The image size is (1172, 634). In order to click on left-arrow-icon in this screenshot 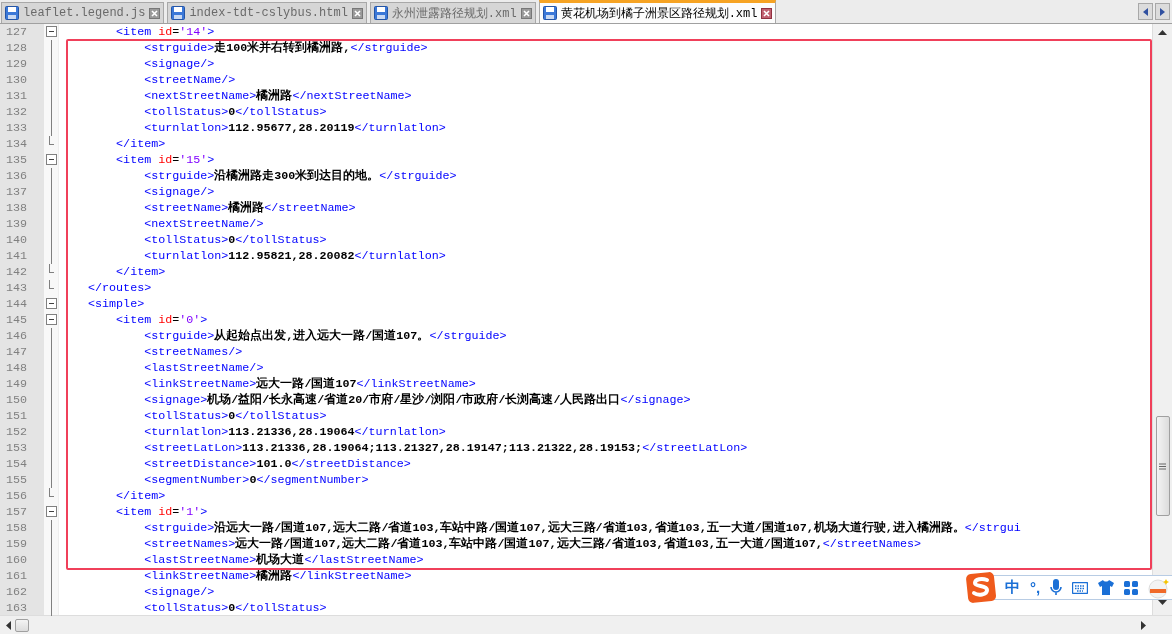, I will do `click(1145, 11)`.